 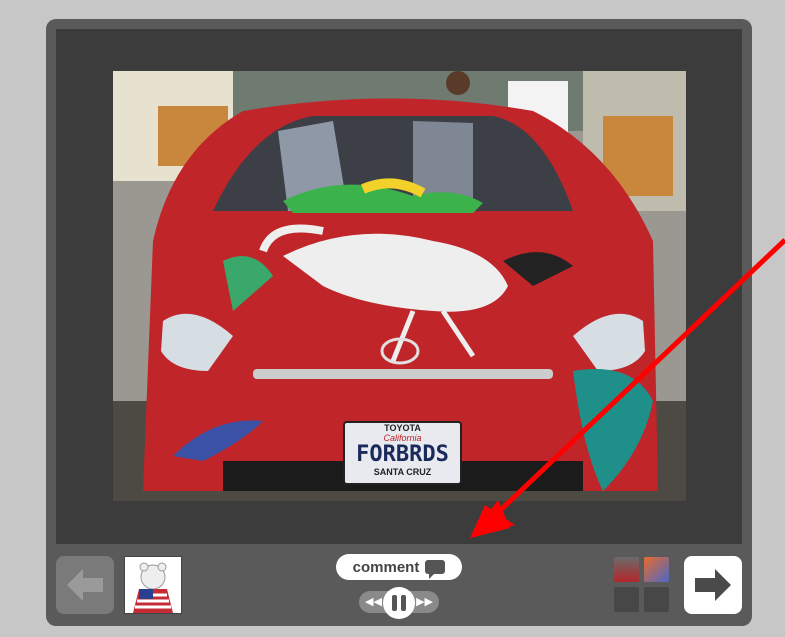 I want to click on rewind-icon: ◀◀, so click(x=373, y=602).